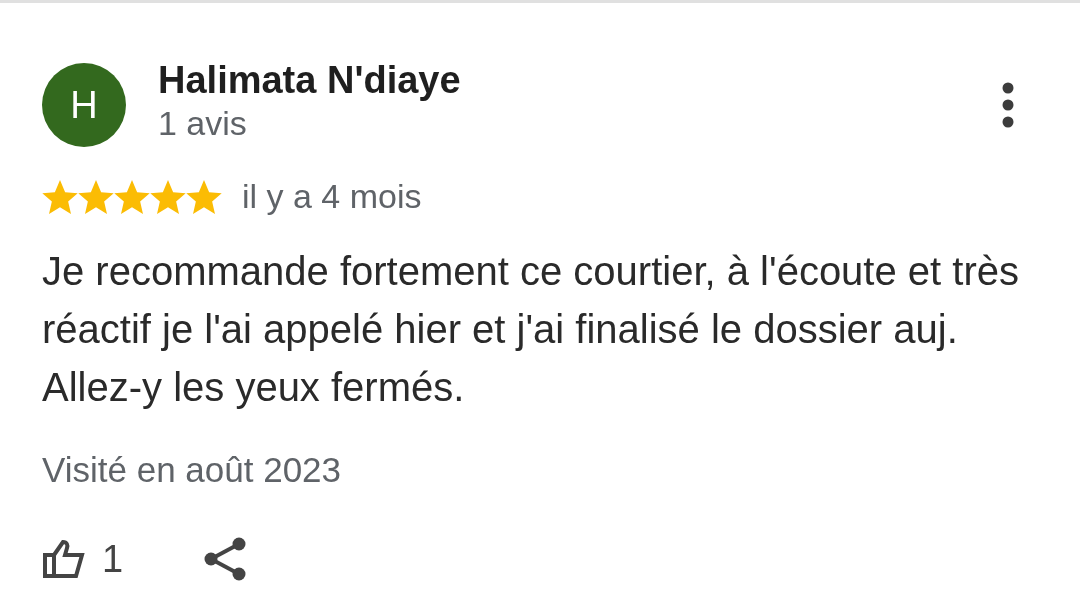  What do you see at coordinates (225, 559) in the screenshot?
I see `share-button` at bounding box center [225, 559].